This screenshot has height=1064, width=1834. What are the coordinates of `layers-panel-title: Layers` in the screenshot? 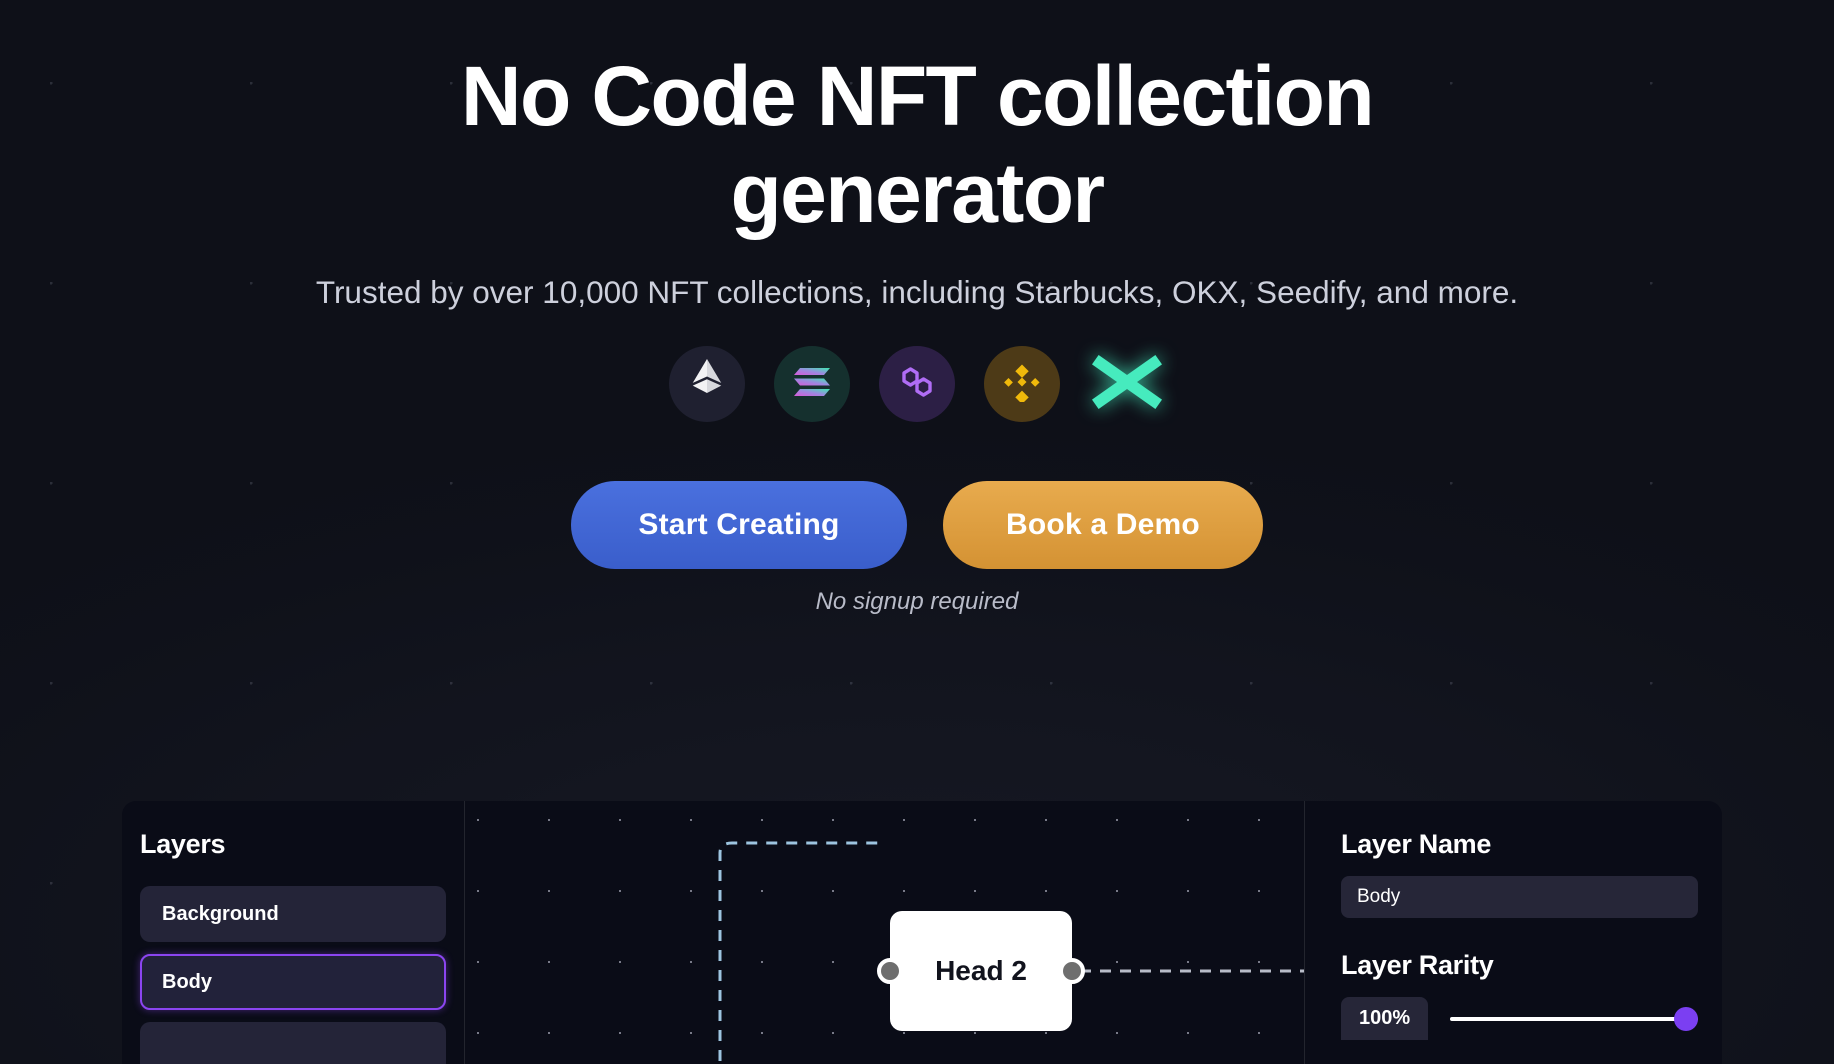 It's located at (183, 844).